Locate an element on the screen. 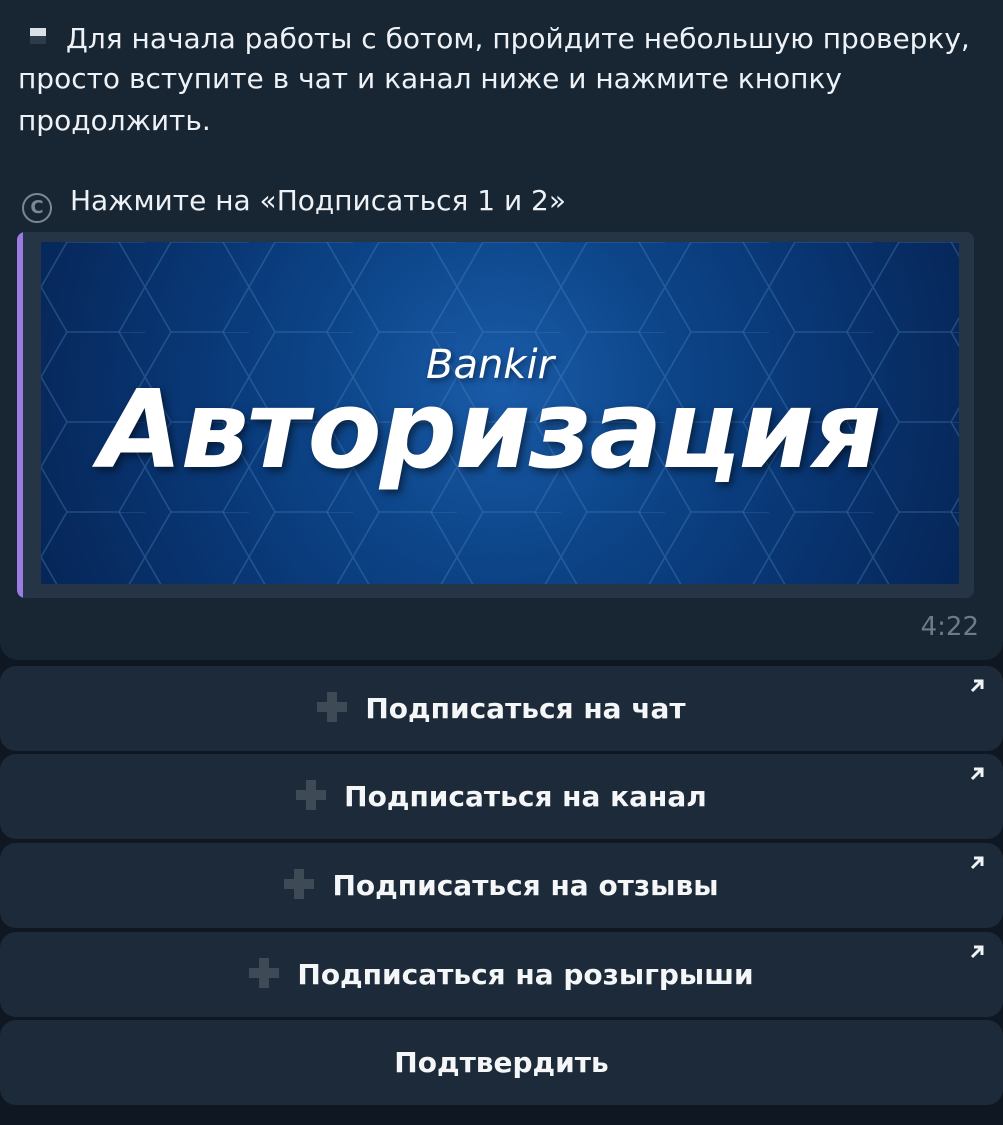  copyright-icon: C is located at coordinates (37, 208).